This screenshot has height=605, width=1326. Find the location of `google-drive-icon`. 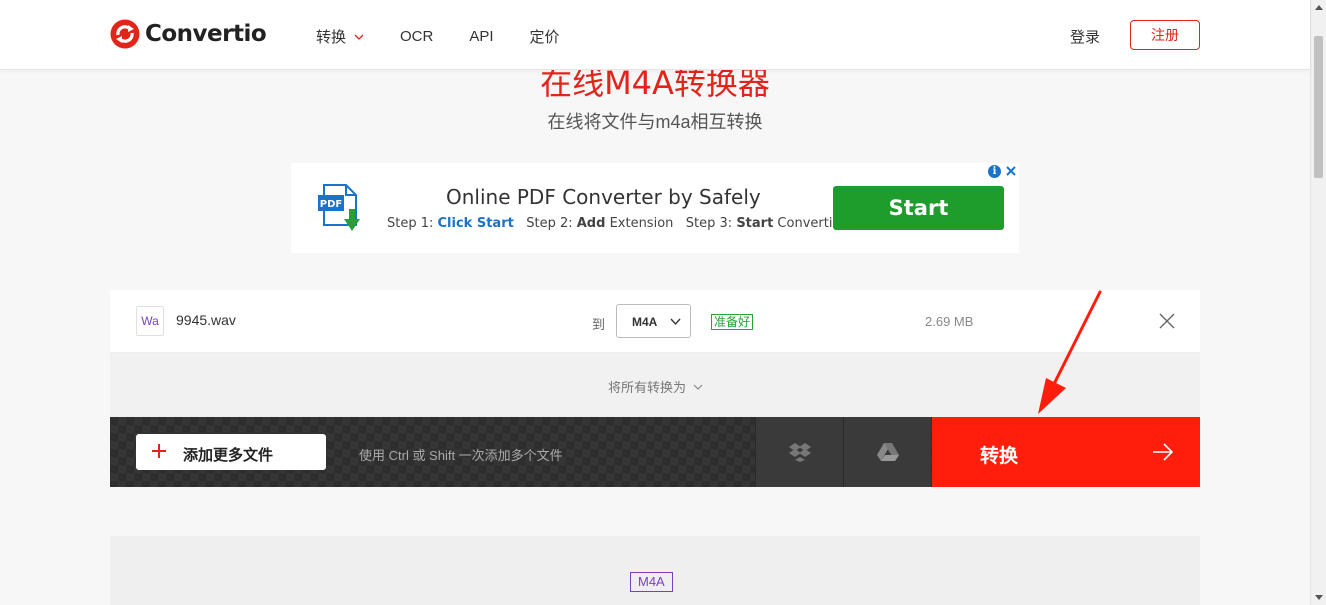

google-drive-icon is located at coordinates (888, 452).